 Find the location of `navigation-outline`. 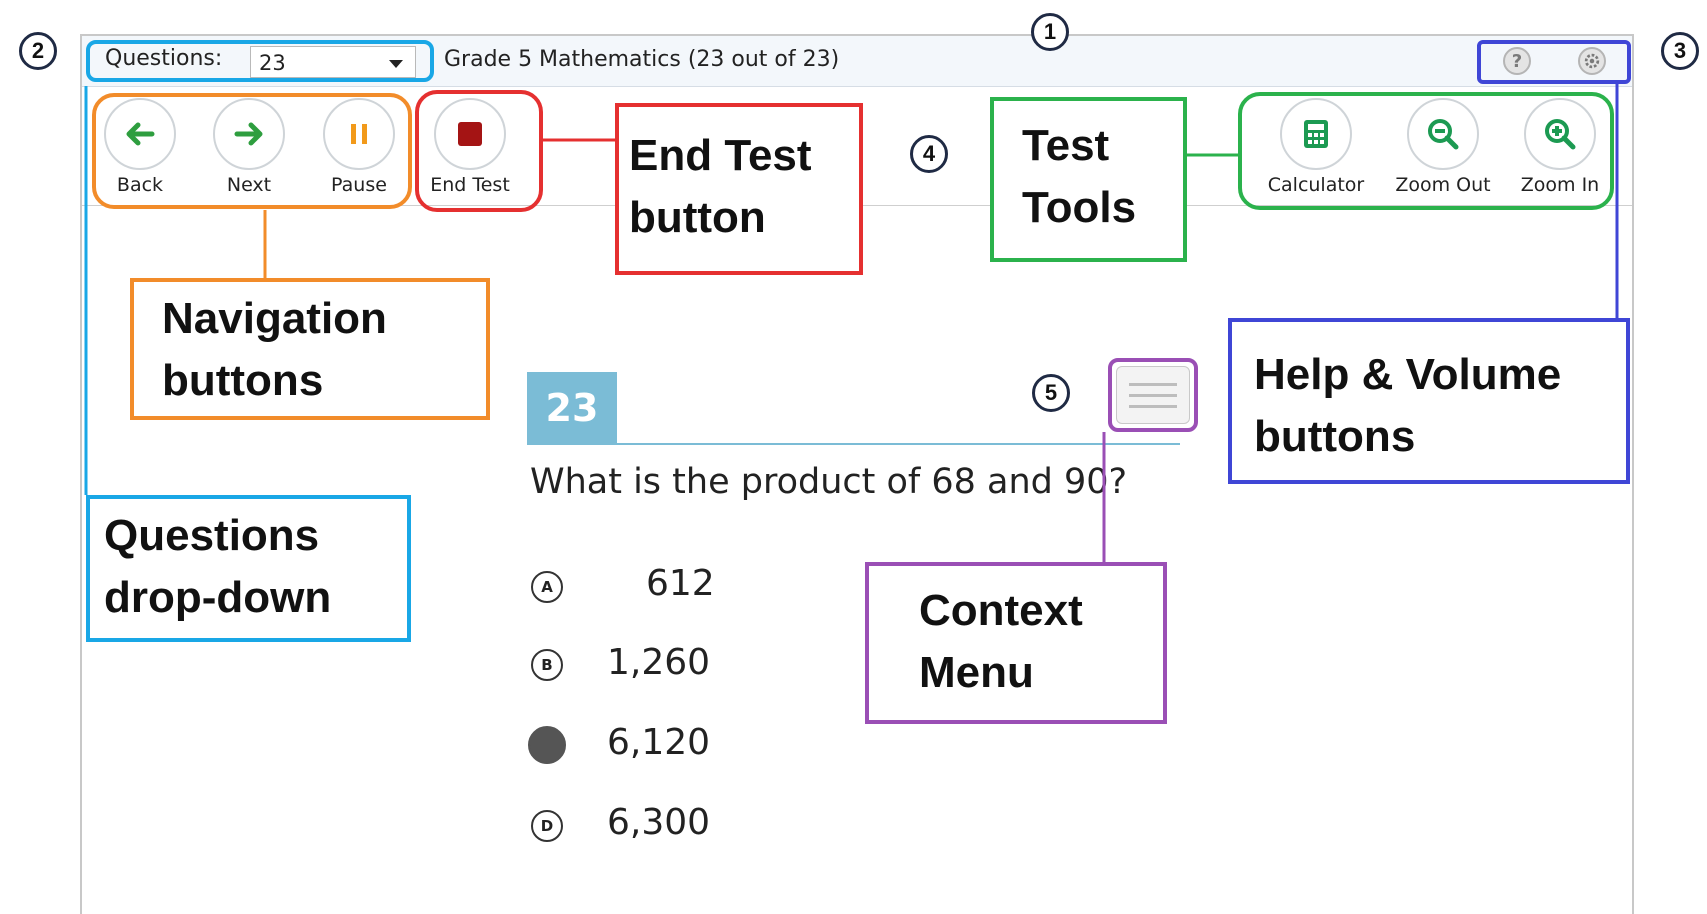

navigation-outline is located at coordinates (252, 151).